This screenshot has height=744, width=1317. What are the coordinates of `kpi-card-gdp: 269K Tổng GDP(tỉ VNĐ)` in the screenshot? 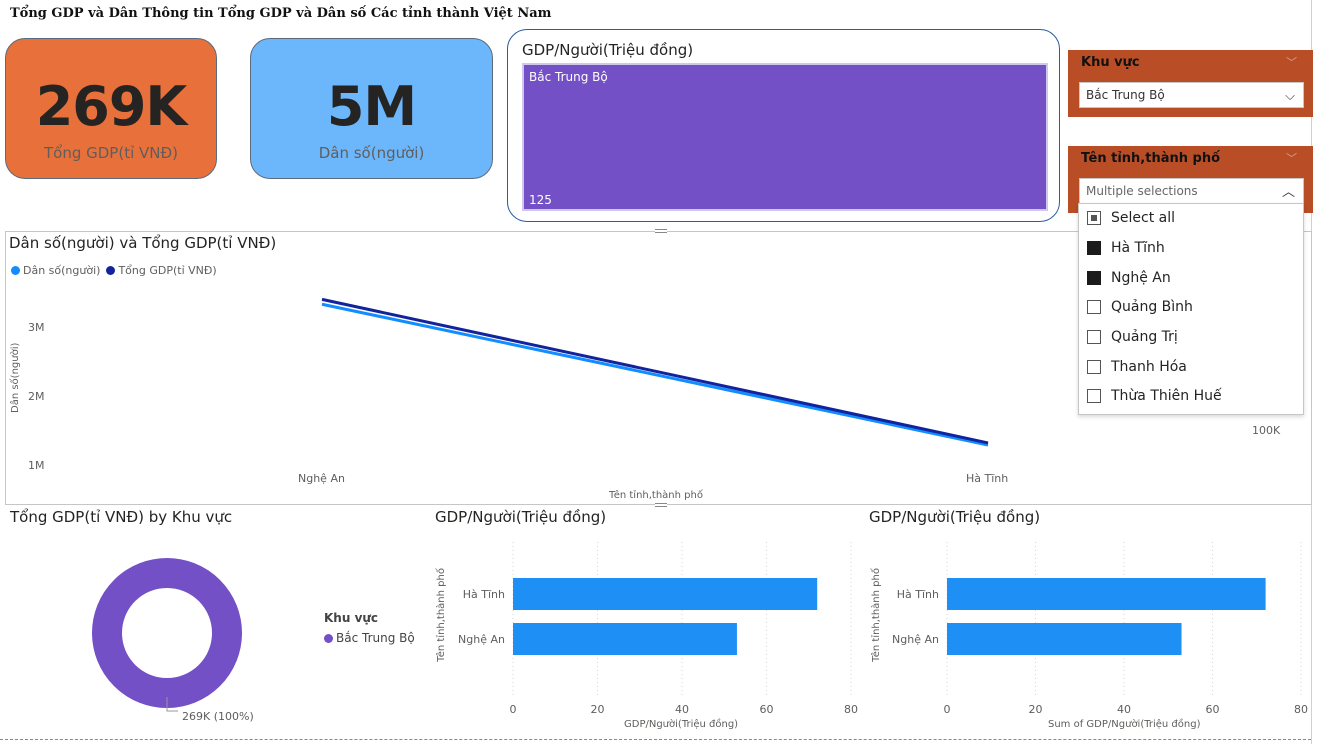 It's located at (111, 108).